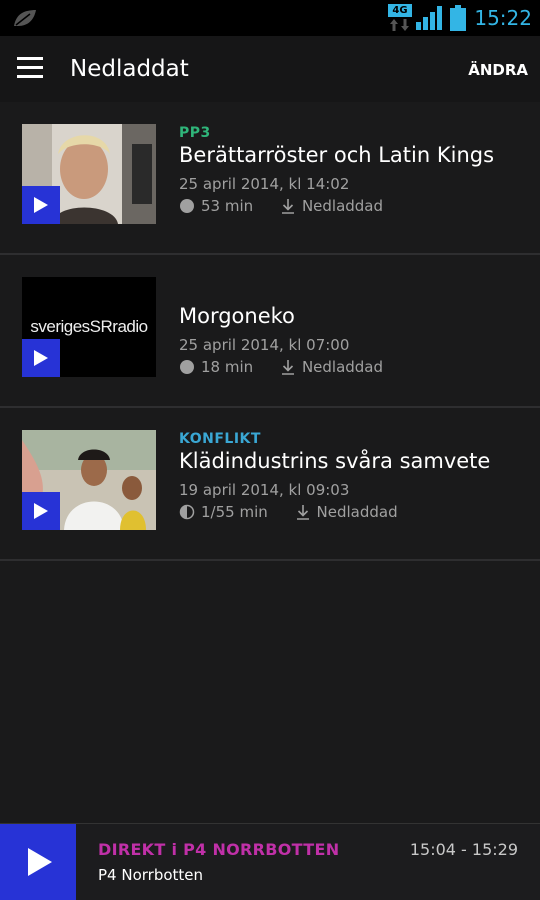 Image resolution: width=540 pixels, height=900 pixels. What do you see at coordinates (237, 316) in the screenshot?
I see `episode-title: Morgoneko` at bounding box center [237, 316].